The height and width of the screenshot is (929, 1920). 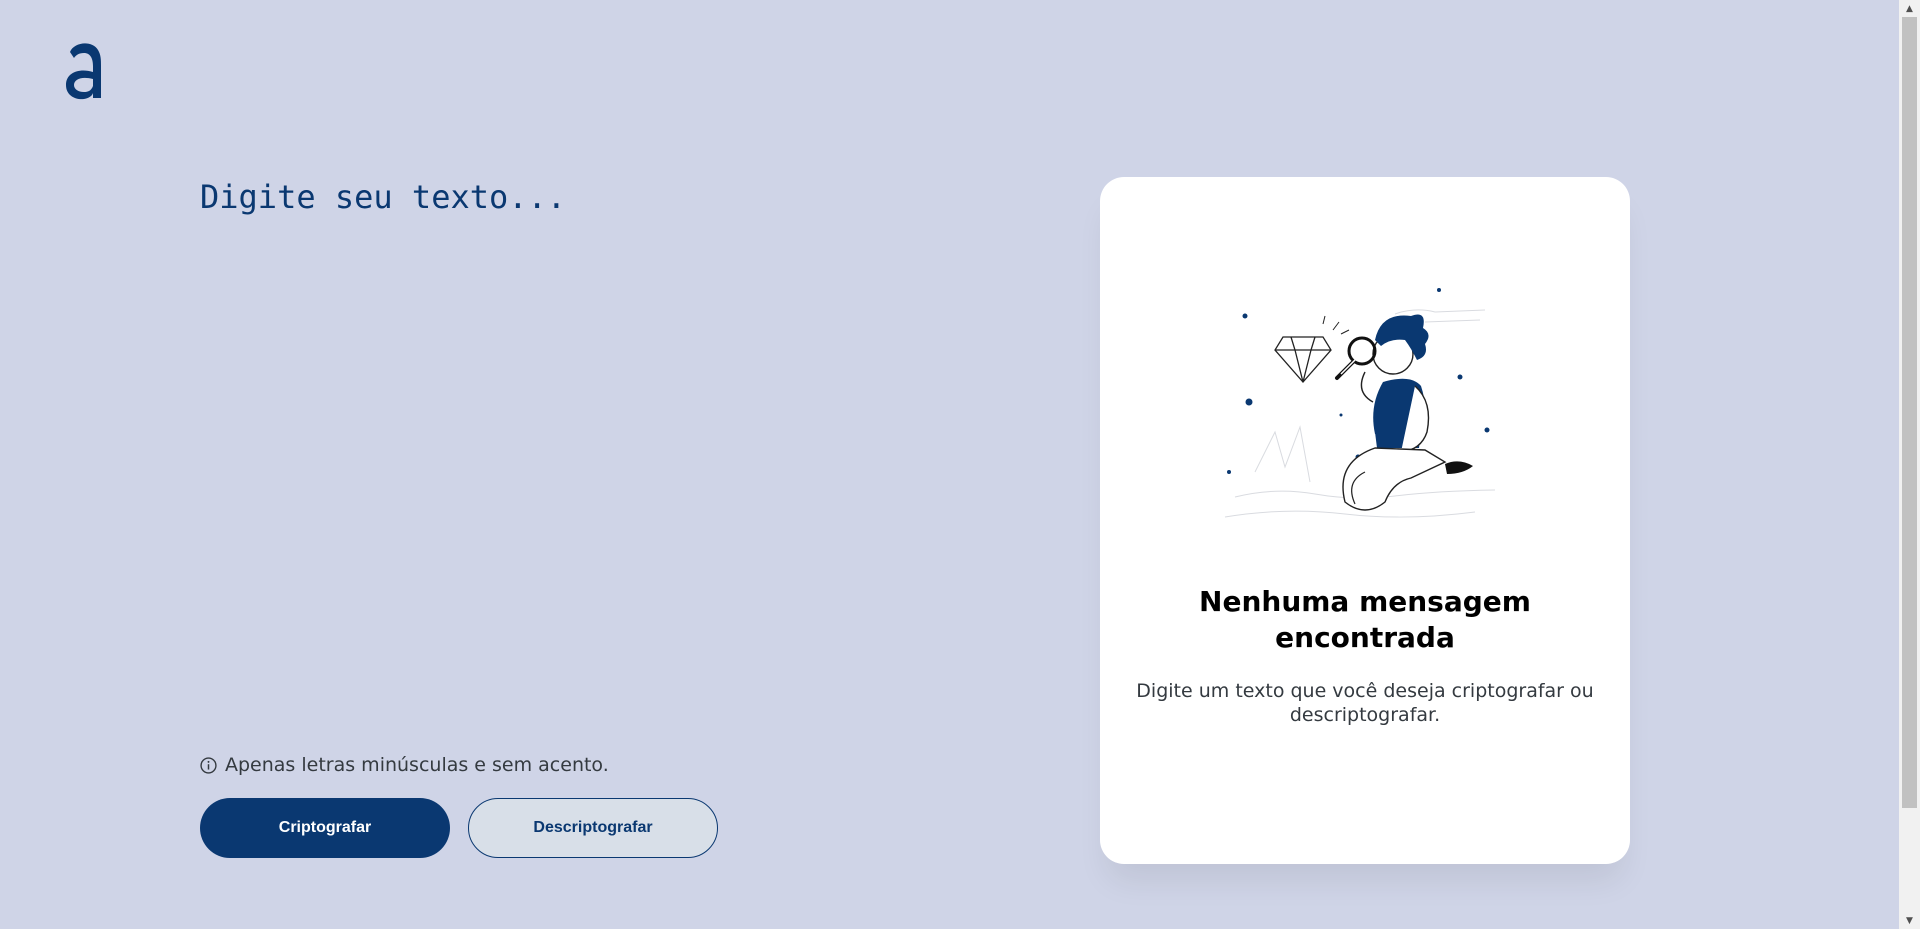 What do you see at coordinates (1909, 8) in the screenshot?
I see `scroll-up-icon: ▲` at bounding box center [1909, 8].